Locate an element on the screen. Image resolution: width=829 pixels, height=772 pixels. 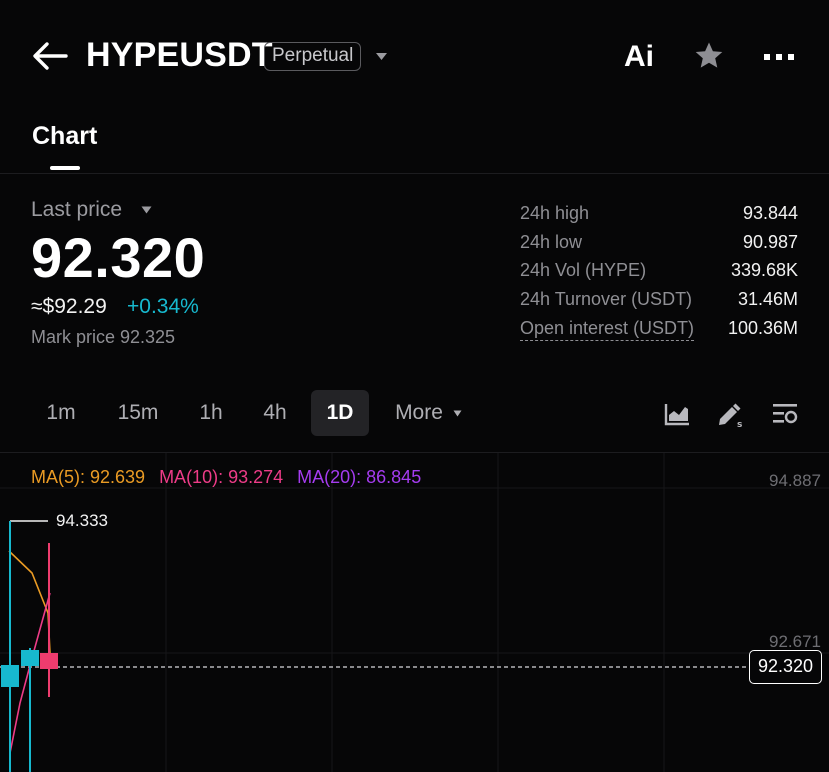
interval-1m: 1m is located at coordinates (61, 413).